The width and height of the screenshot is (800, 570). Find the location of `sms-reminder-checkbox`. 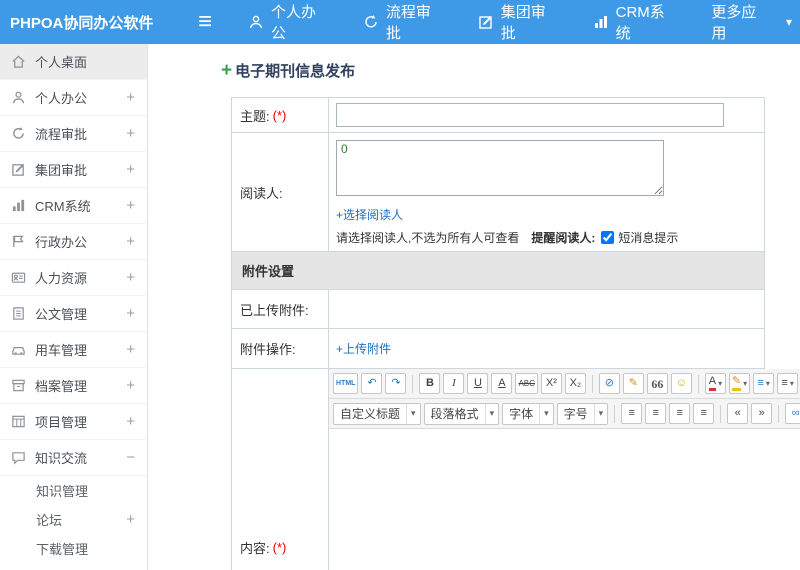

sms-reminder-checkbox is located at coordinates (608, 237).